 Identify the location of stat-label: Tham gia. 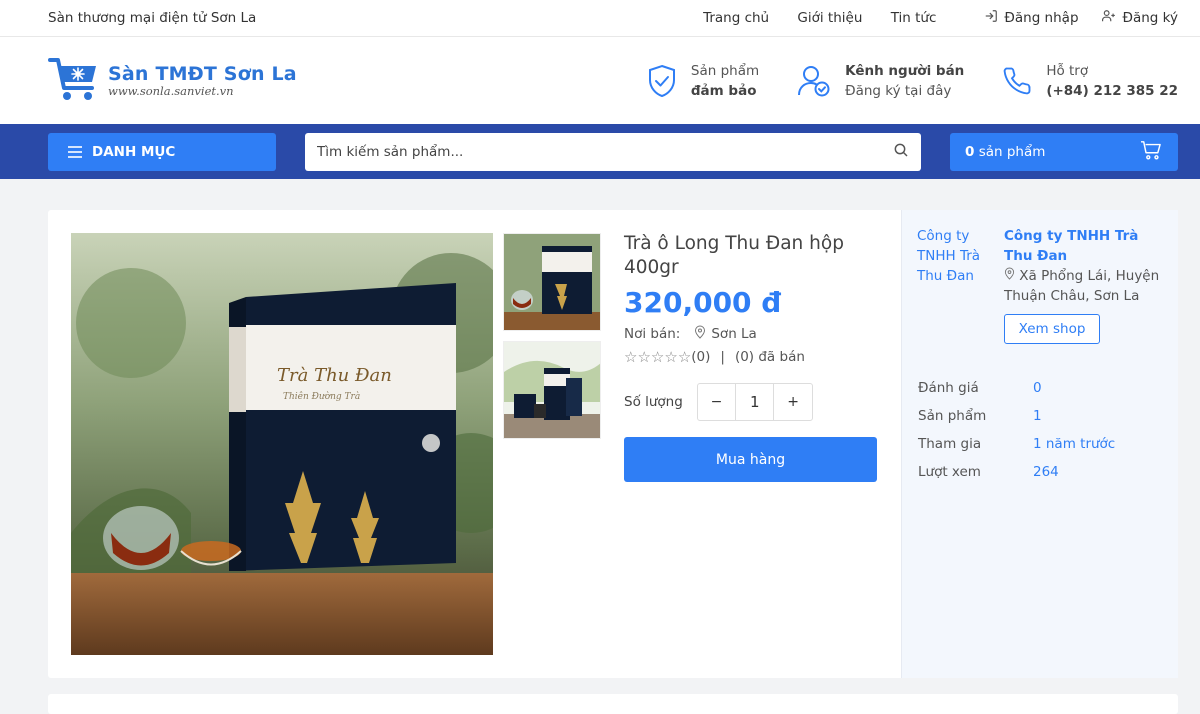
(950, 444).